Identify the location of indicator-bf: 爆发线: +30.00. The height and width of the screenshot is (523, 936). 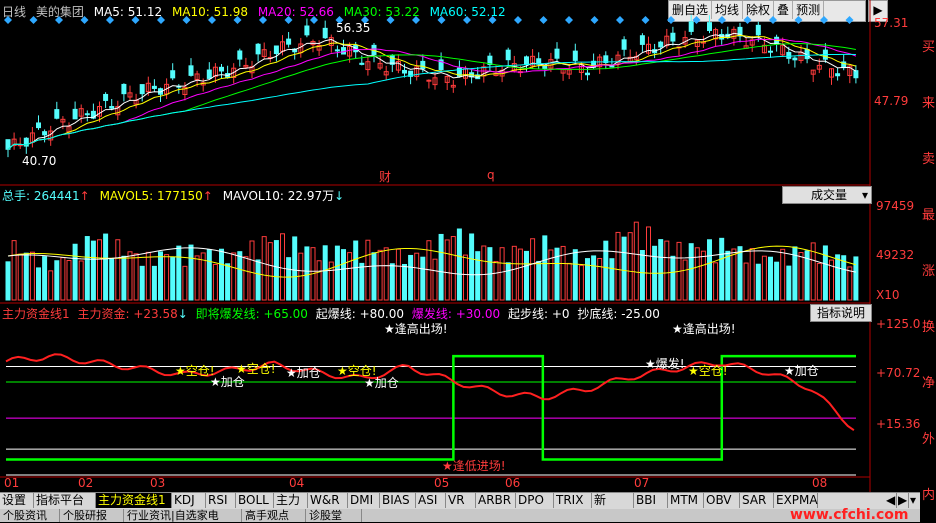
(456, 314).